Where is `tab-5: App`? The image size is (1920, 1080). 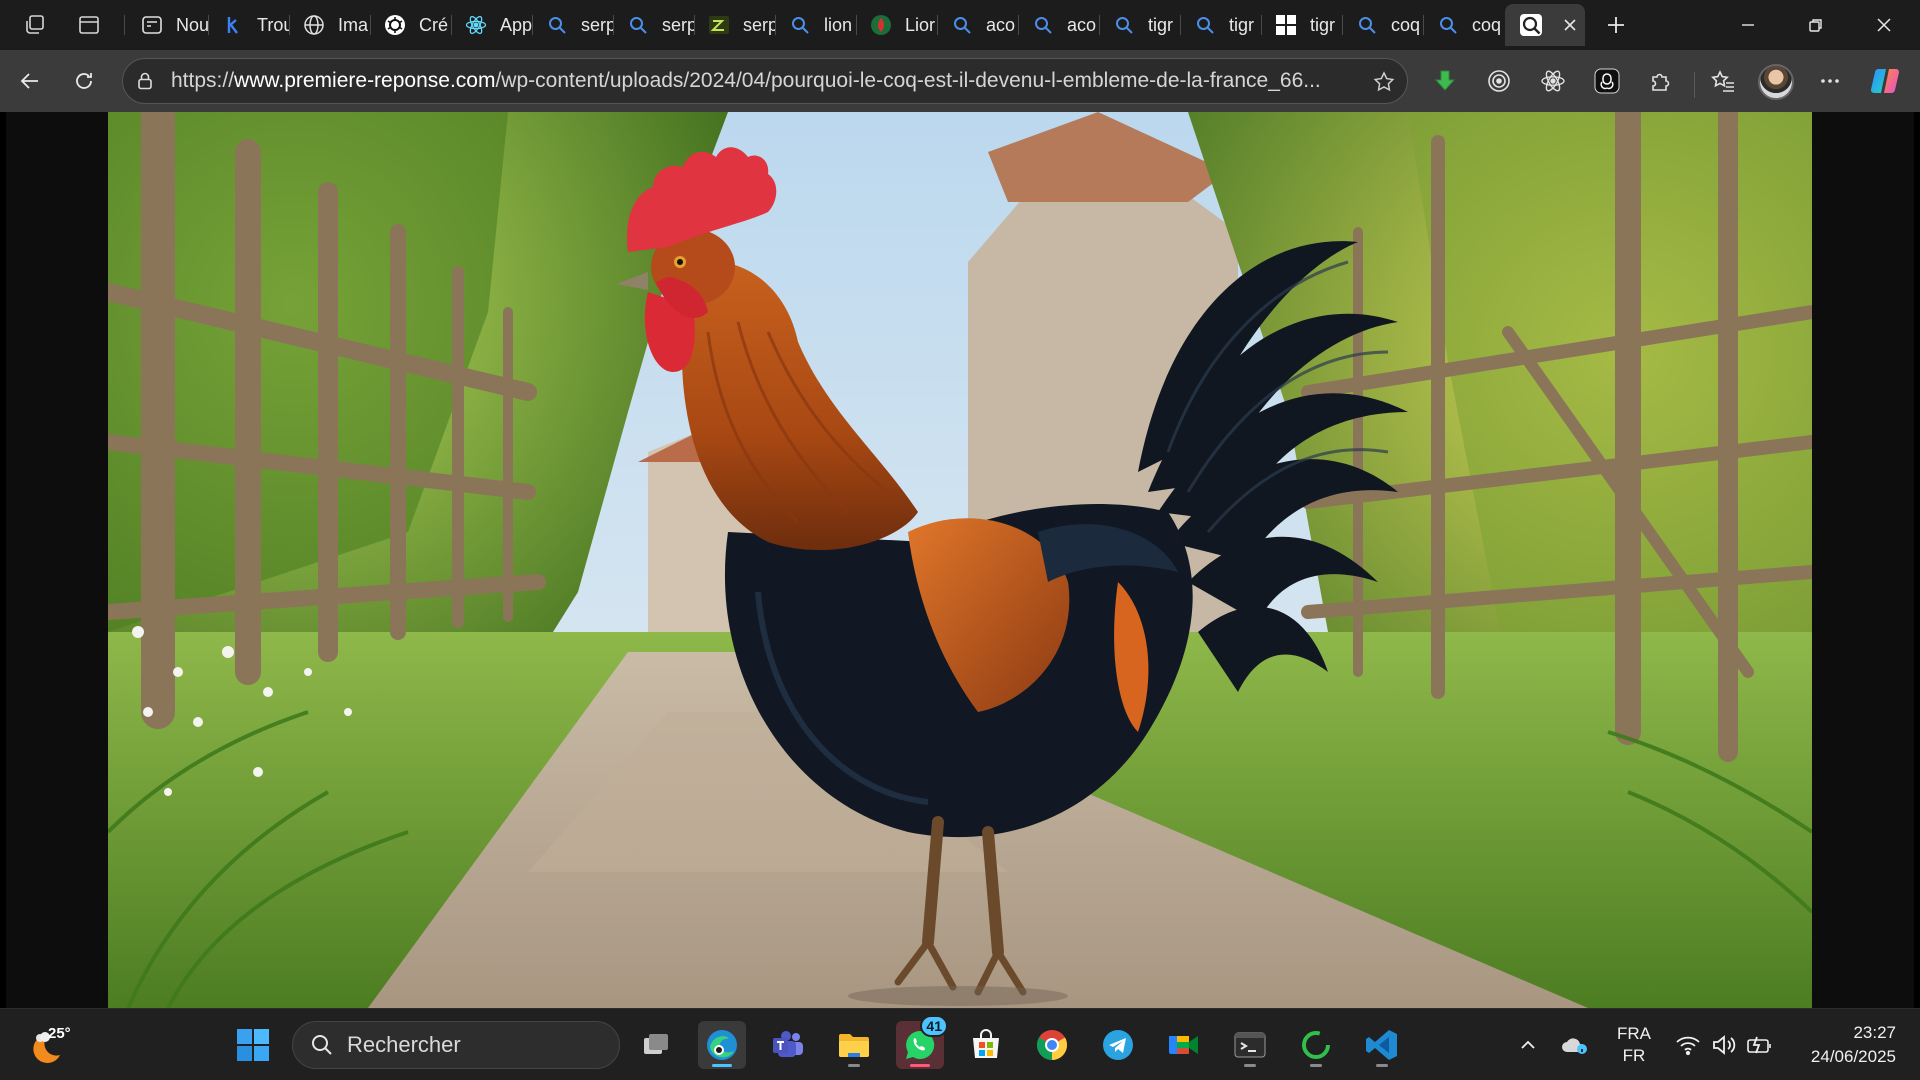 tab-5: App is located at coordinates (492, 25).